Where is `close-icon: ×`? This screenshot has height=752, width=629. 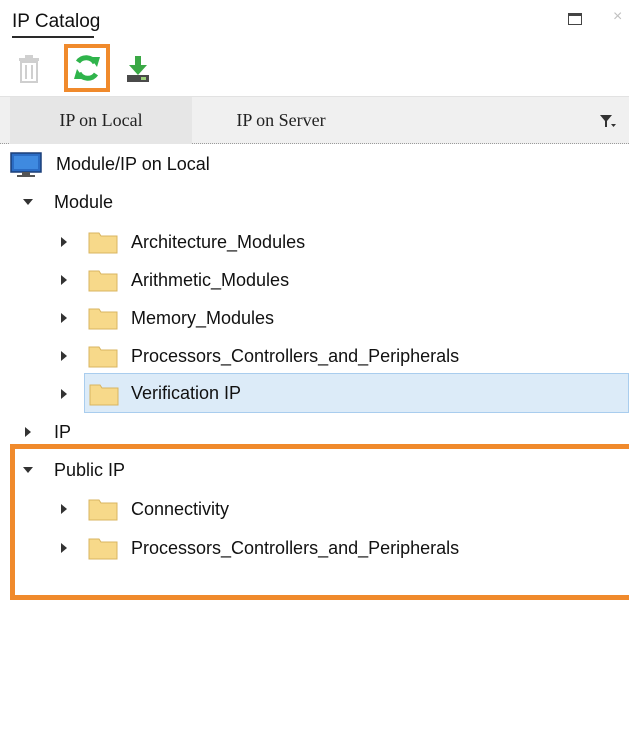 close-icon: × is located at coordinates (617, 17).